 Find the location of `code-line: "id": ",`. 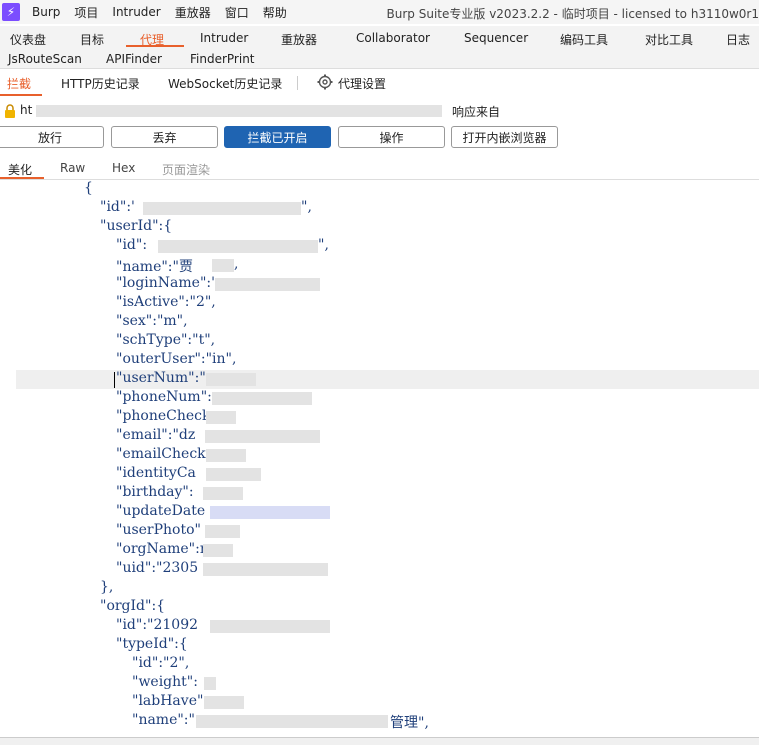

code-line: "id": ", is located at coordinates (222, 245).